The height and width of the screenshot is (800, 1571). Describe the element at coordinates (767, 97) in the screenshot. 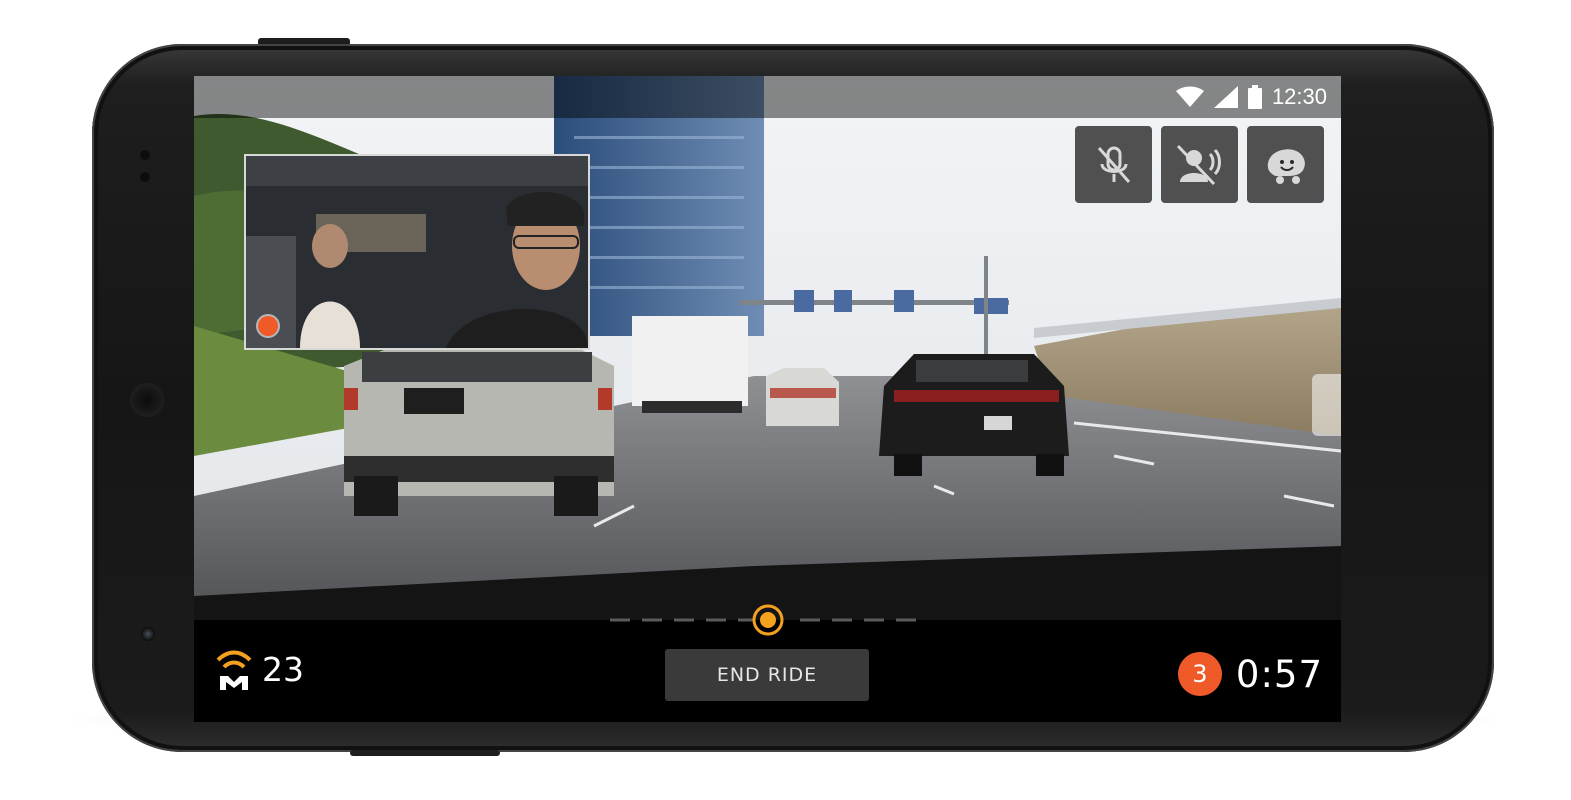

I see `status-bar: 12:30` at that location.